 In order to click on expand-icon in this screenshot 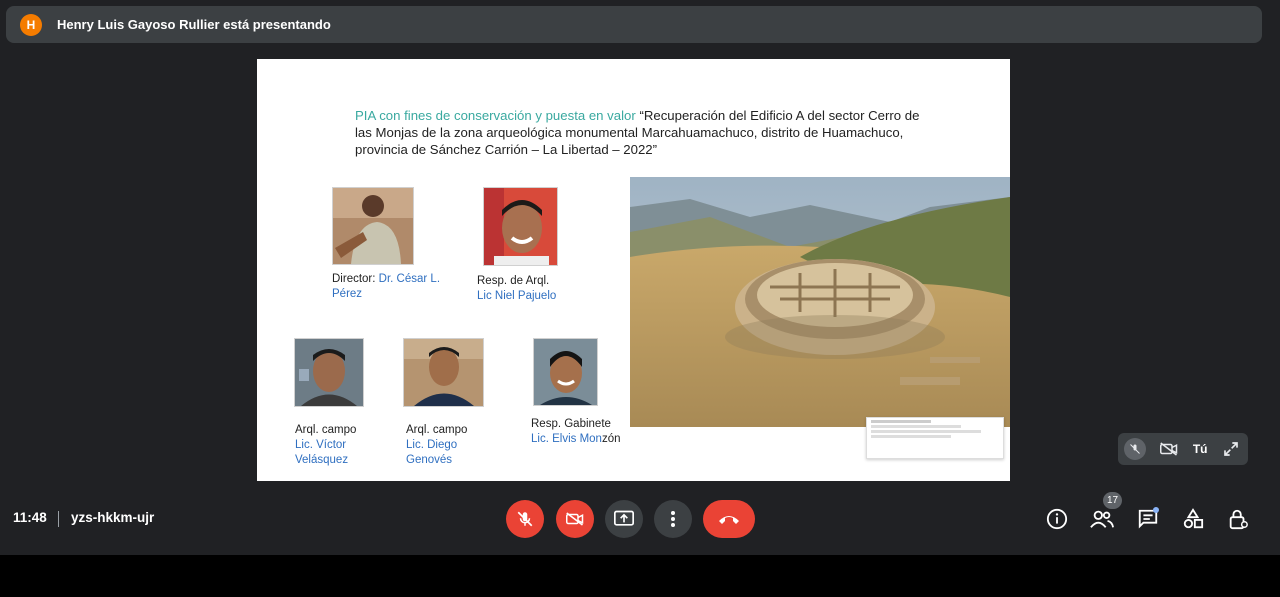, I will do `click(1231, 449)`.